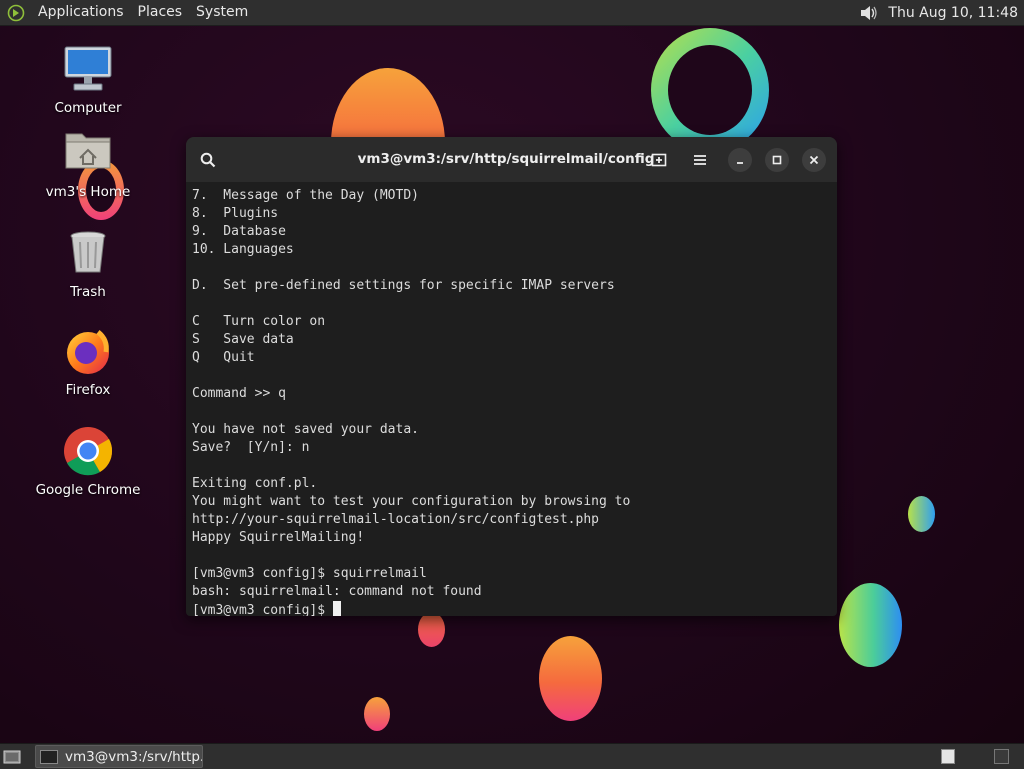 This screenshot has height=769, width=1024. What do you see at coordinates (88, 154) in the screenshot?
I see `home-folder-icon` at bounding box center [88, 154].